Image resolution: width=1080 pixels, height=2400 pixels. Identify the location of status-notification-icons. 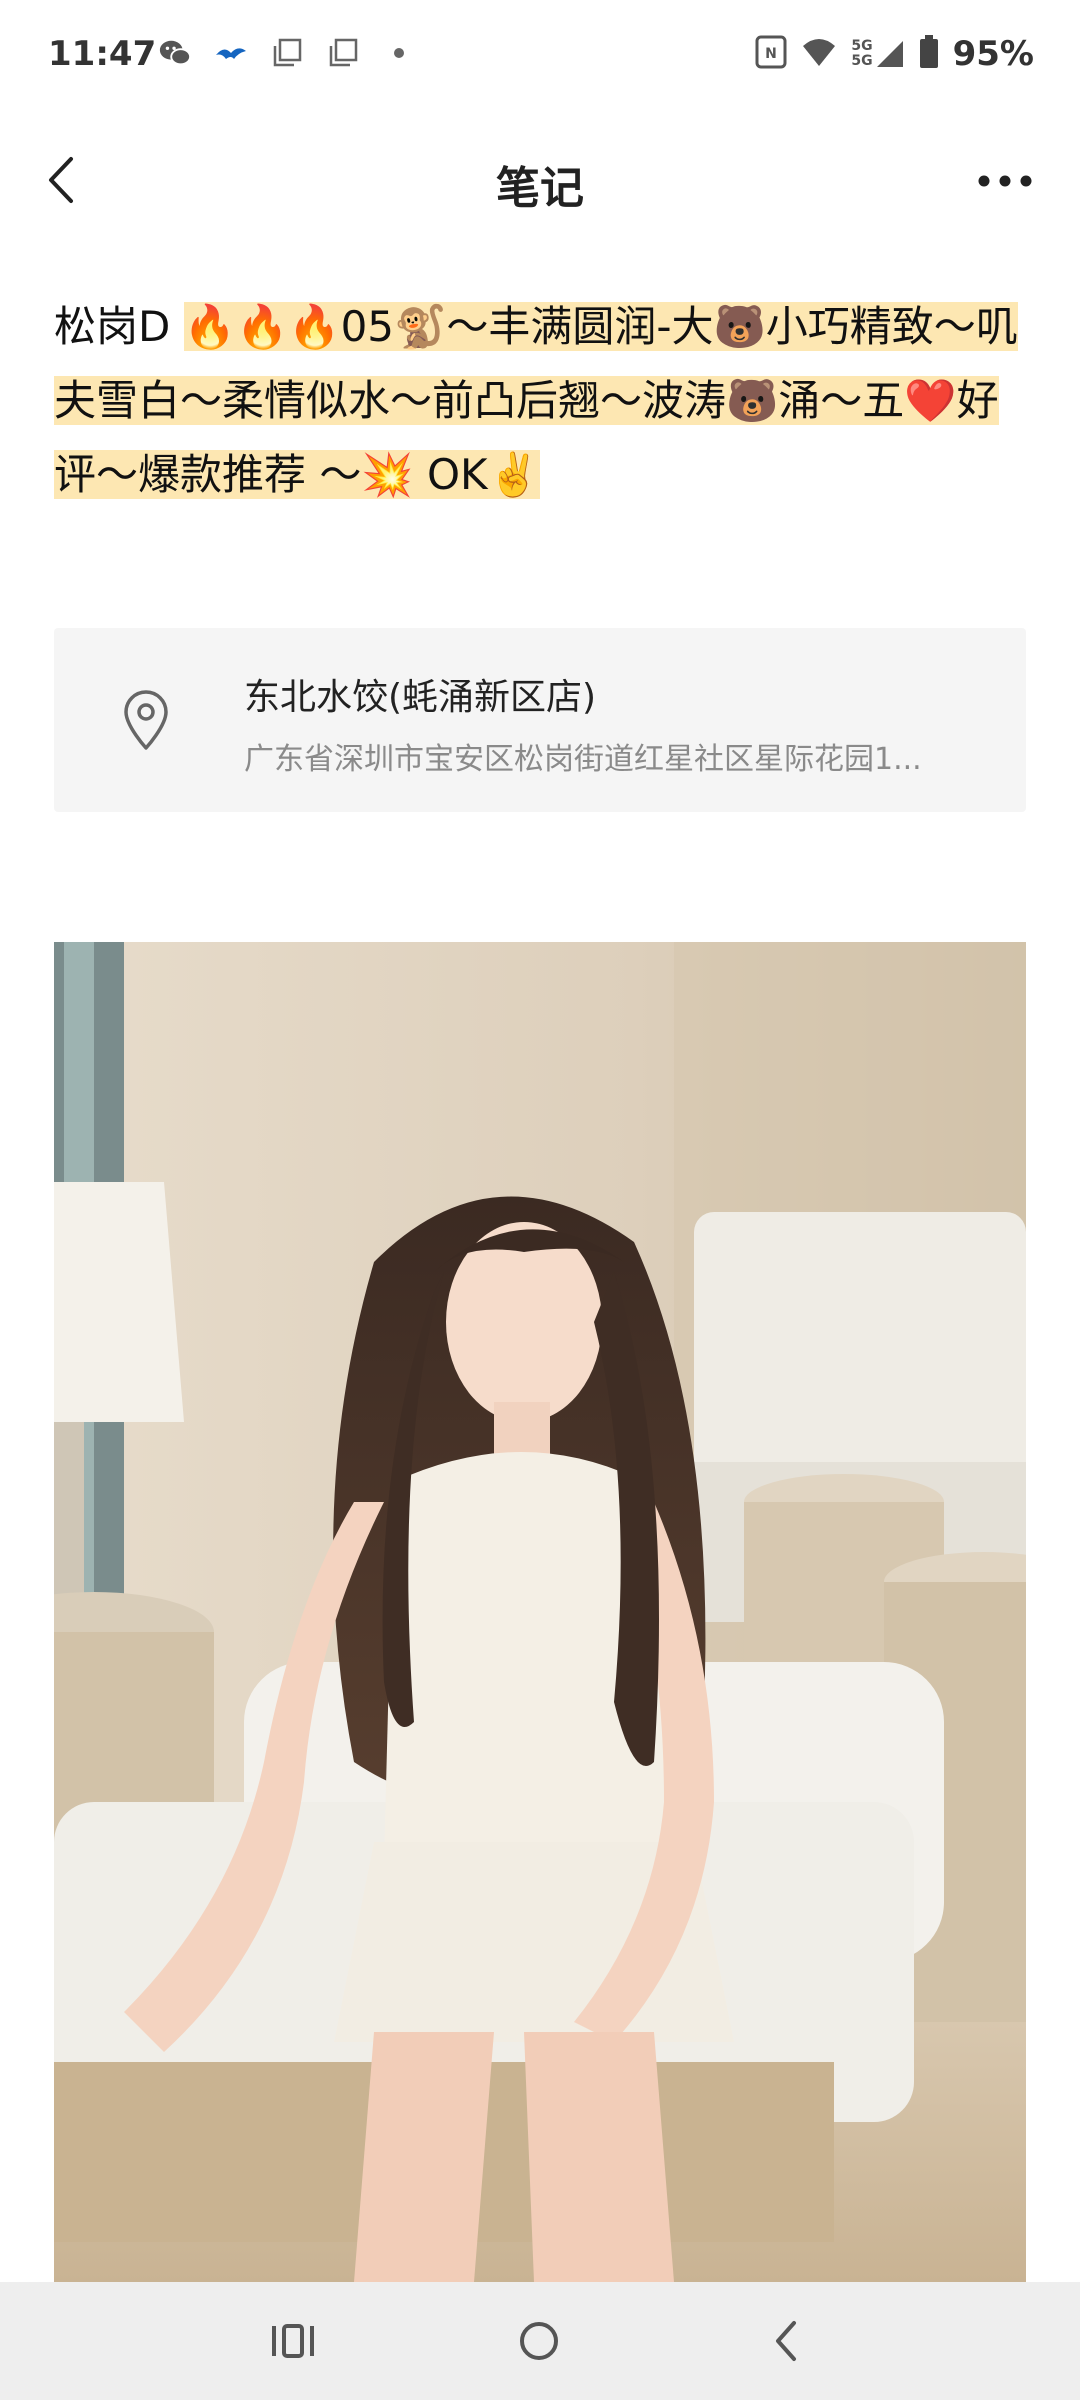
(287, 53).